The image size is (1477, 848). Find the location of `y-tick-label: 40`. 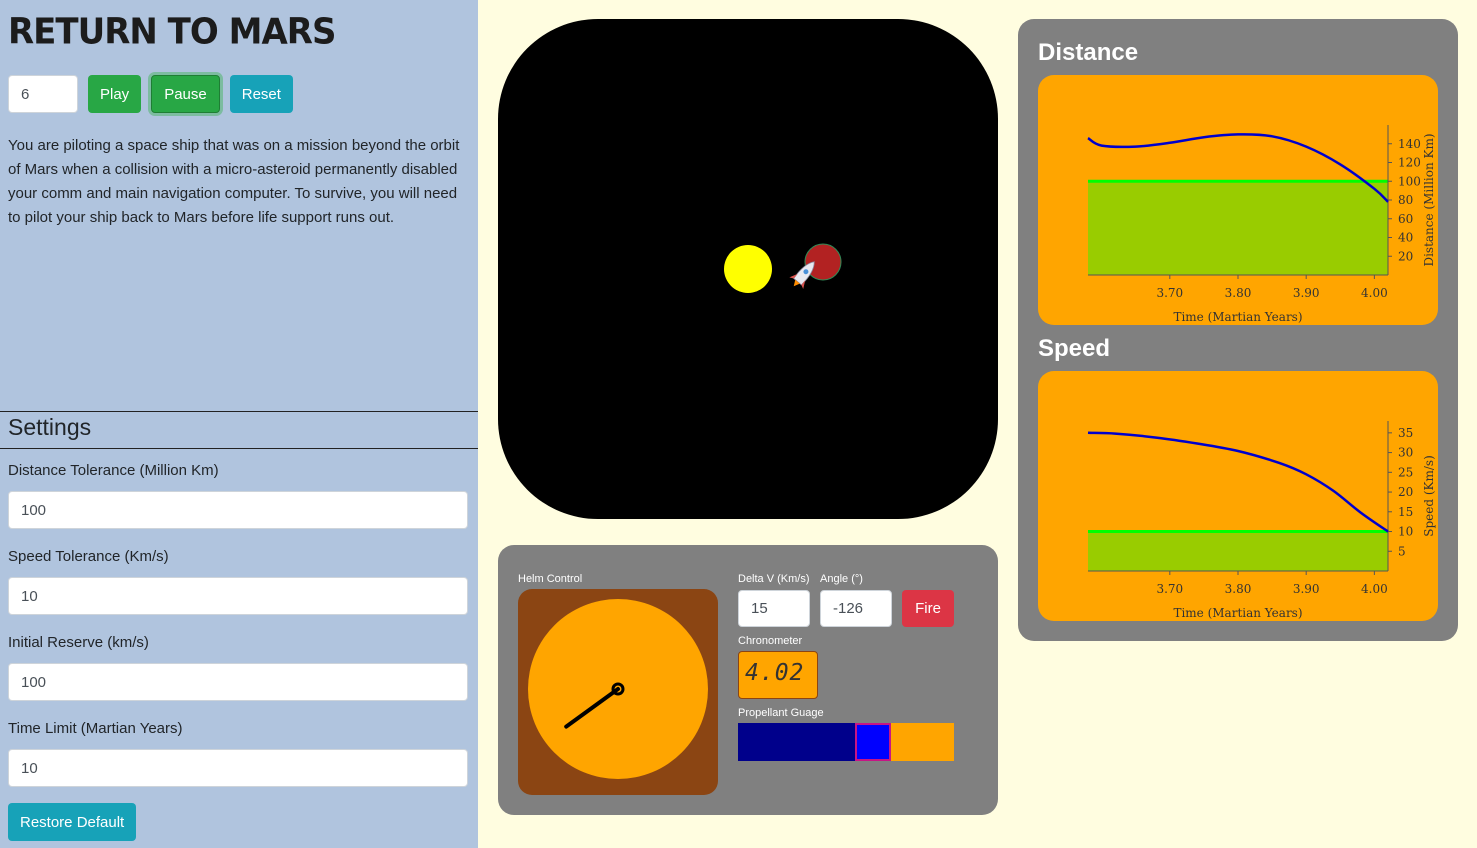

y-tick-label: 40 is located at coordinates (1405, 238).